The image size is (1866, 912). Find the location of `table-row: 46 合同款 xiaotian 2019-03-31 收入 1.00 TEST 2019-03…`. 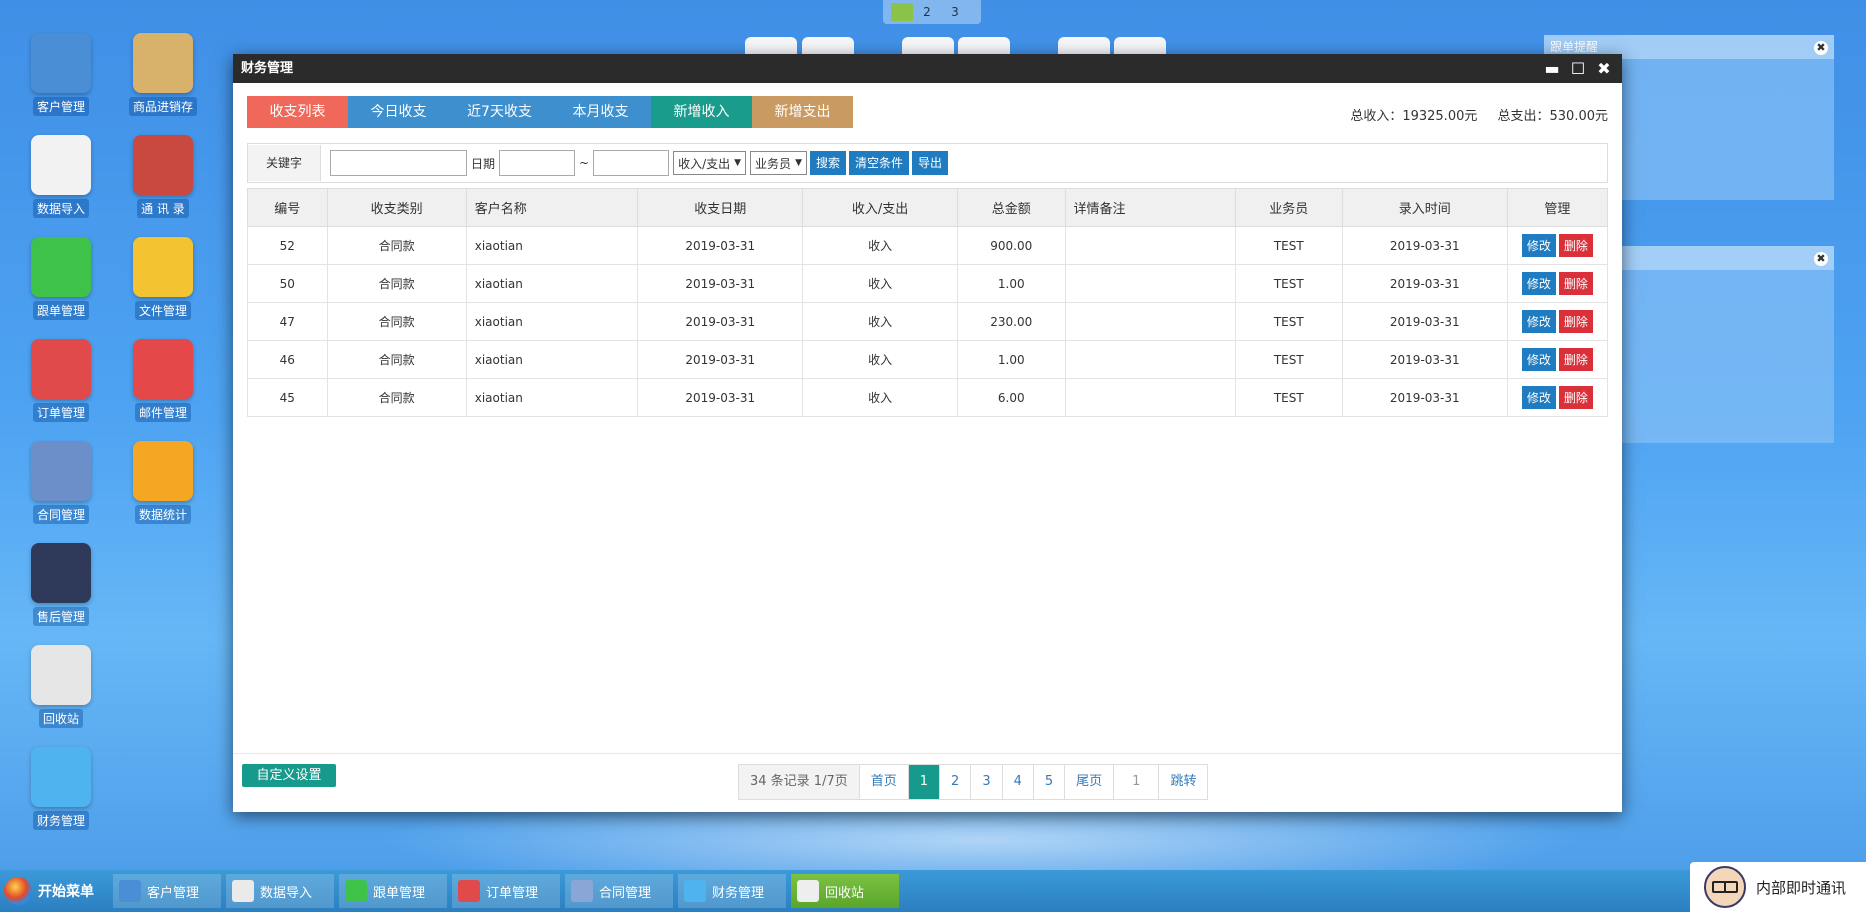

table-row: 46 合同款 xiaotian 2019-03-31 收入 1.00 TEST 2019-03… is located at coordinates (928, 359).